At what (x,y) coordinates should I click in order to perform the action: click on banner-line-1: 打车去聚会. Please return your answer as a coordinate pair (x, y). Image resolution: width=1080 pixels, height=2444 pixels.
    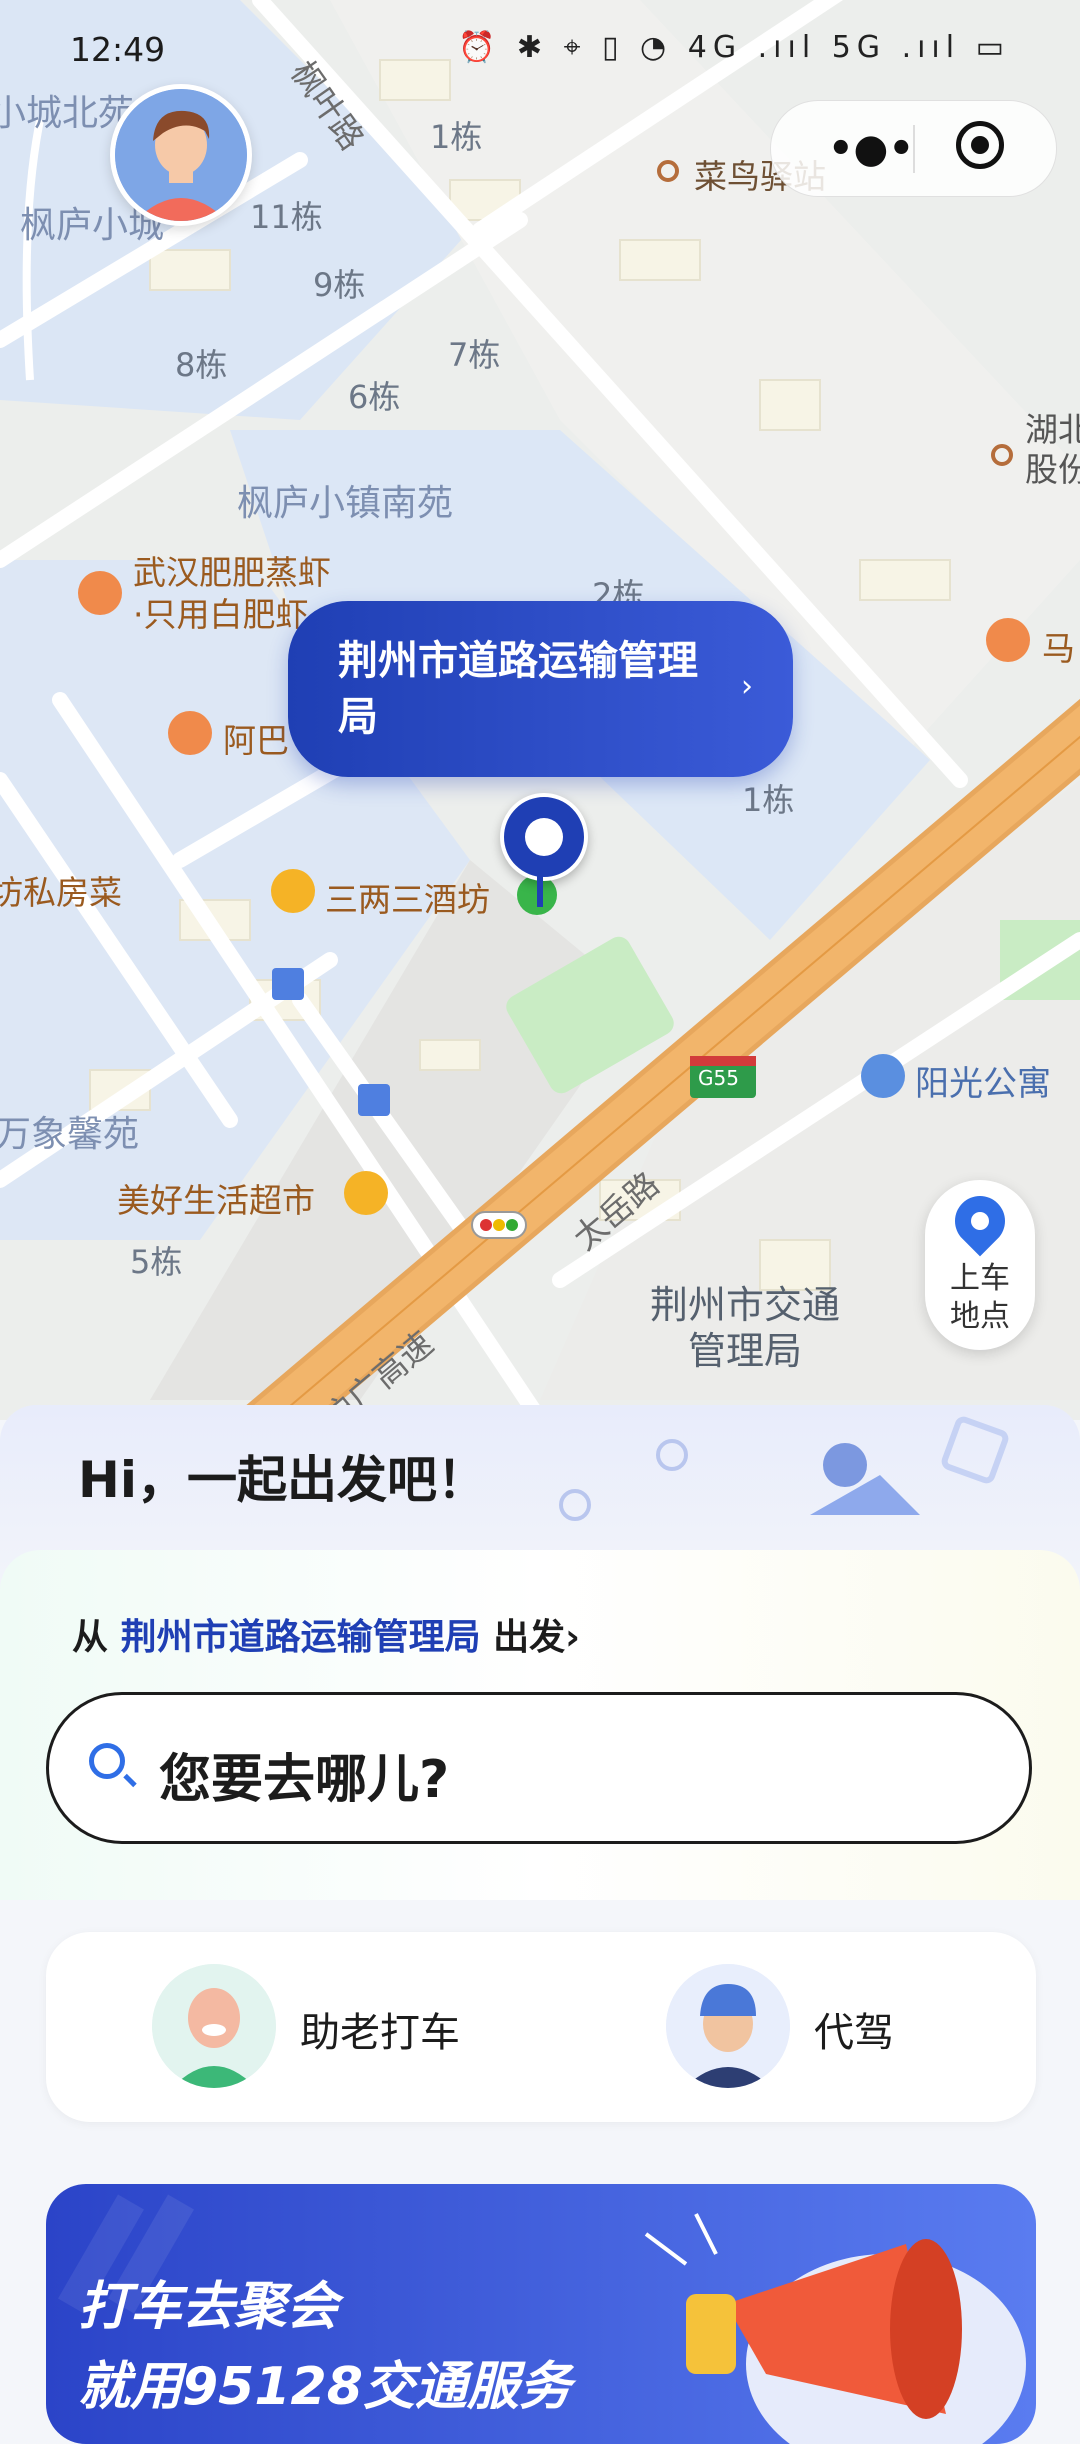
    Looking at the image, I should click on (208, 2307).